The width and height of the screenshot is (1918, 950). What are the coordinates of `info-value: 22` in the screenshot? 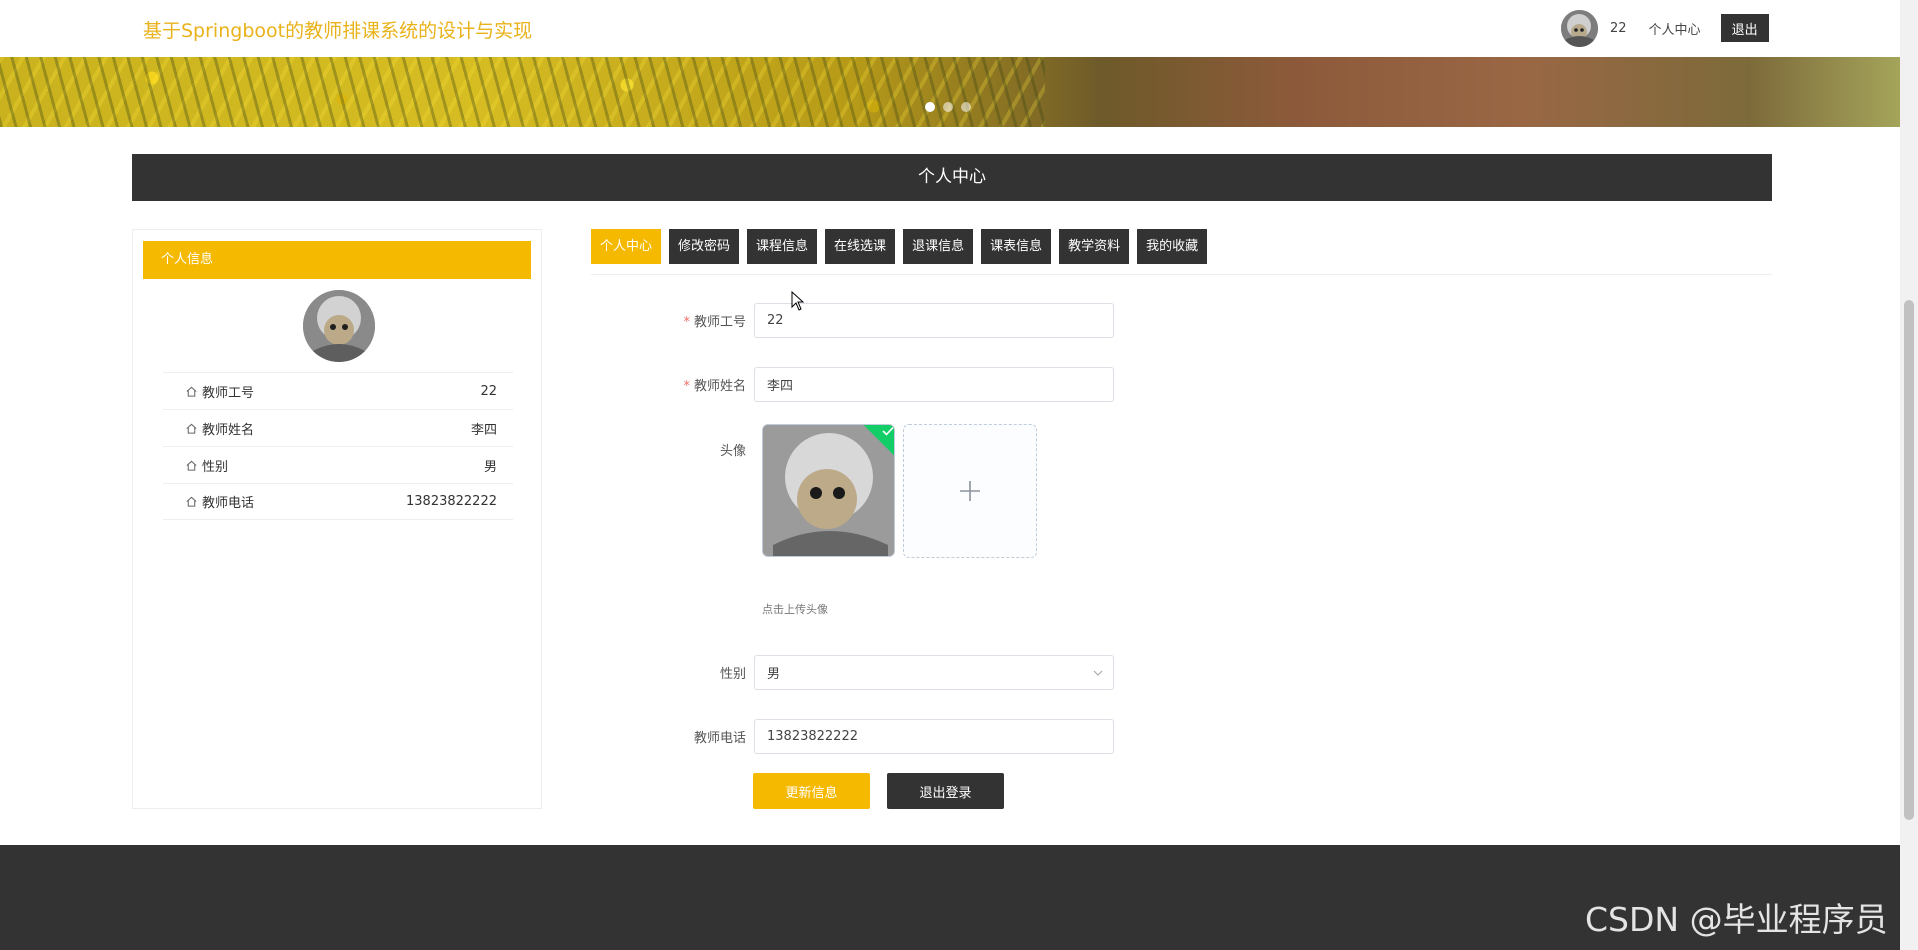 It's located at (488, 391).